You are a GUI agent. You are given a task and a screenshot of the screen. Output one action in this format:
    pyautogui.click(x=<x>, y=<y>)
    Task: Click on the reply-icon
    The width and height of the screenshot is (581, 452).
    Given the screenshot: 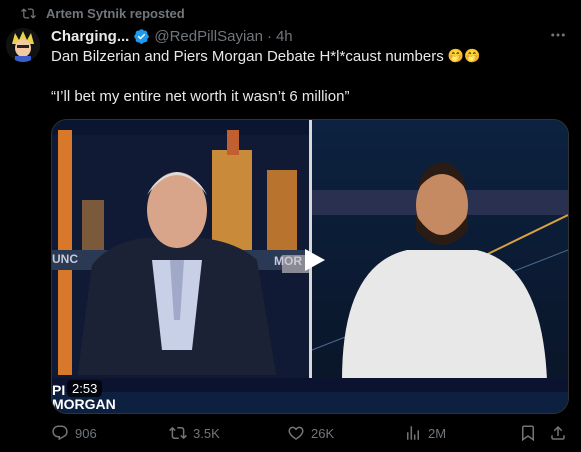 What is the action you would take?
    pyautogui.click(x=60, y=433)
    